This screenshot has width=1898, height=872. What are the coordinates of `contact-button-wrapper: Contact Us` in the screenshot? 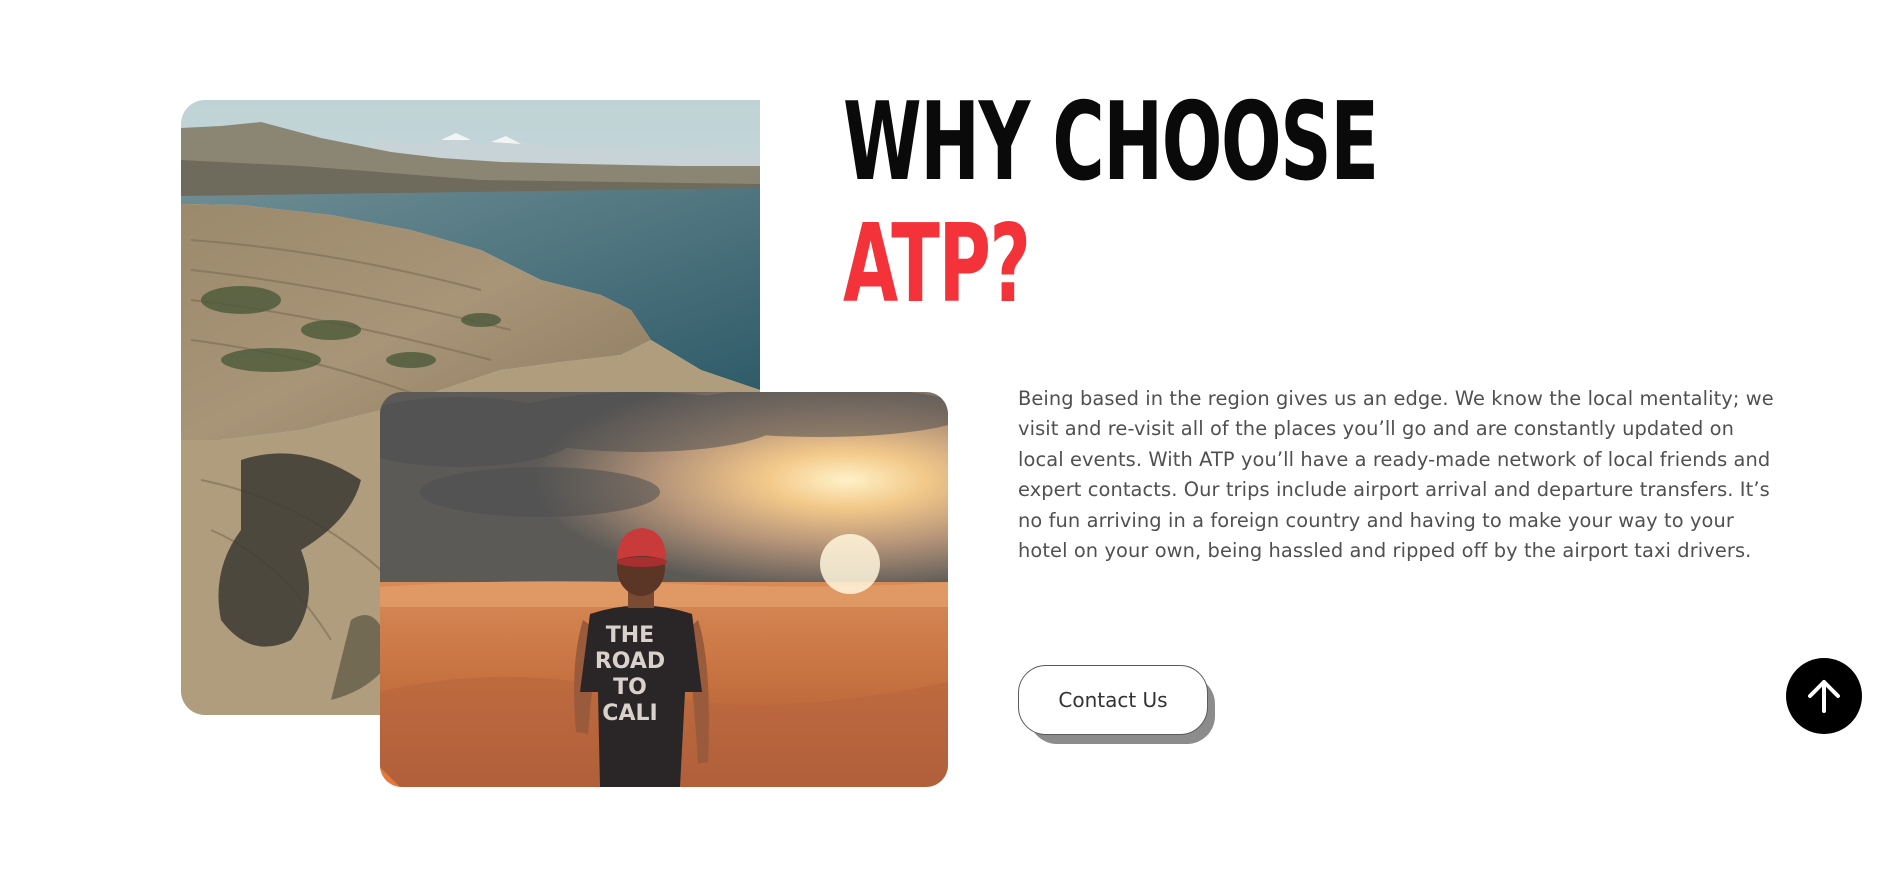 It's located at (1117, 705).